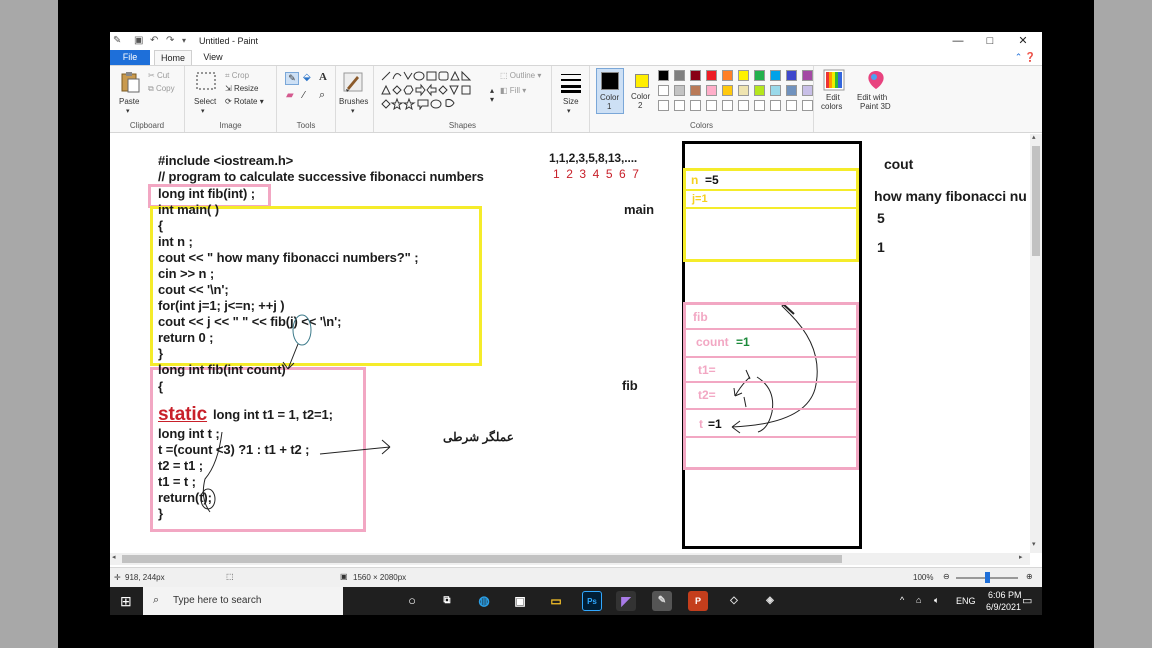  Describe the element at coordinates (412, 601) in the screenshot. I see `cortana-icon: ○` at that location.